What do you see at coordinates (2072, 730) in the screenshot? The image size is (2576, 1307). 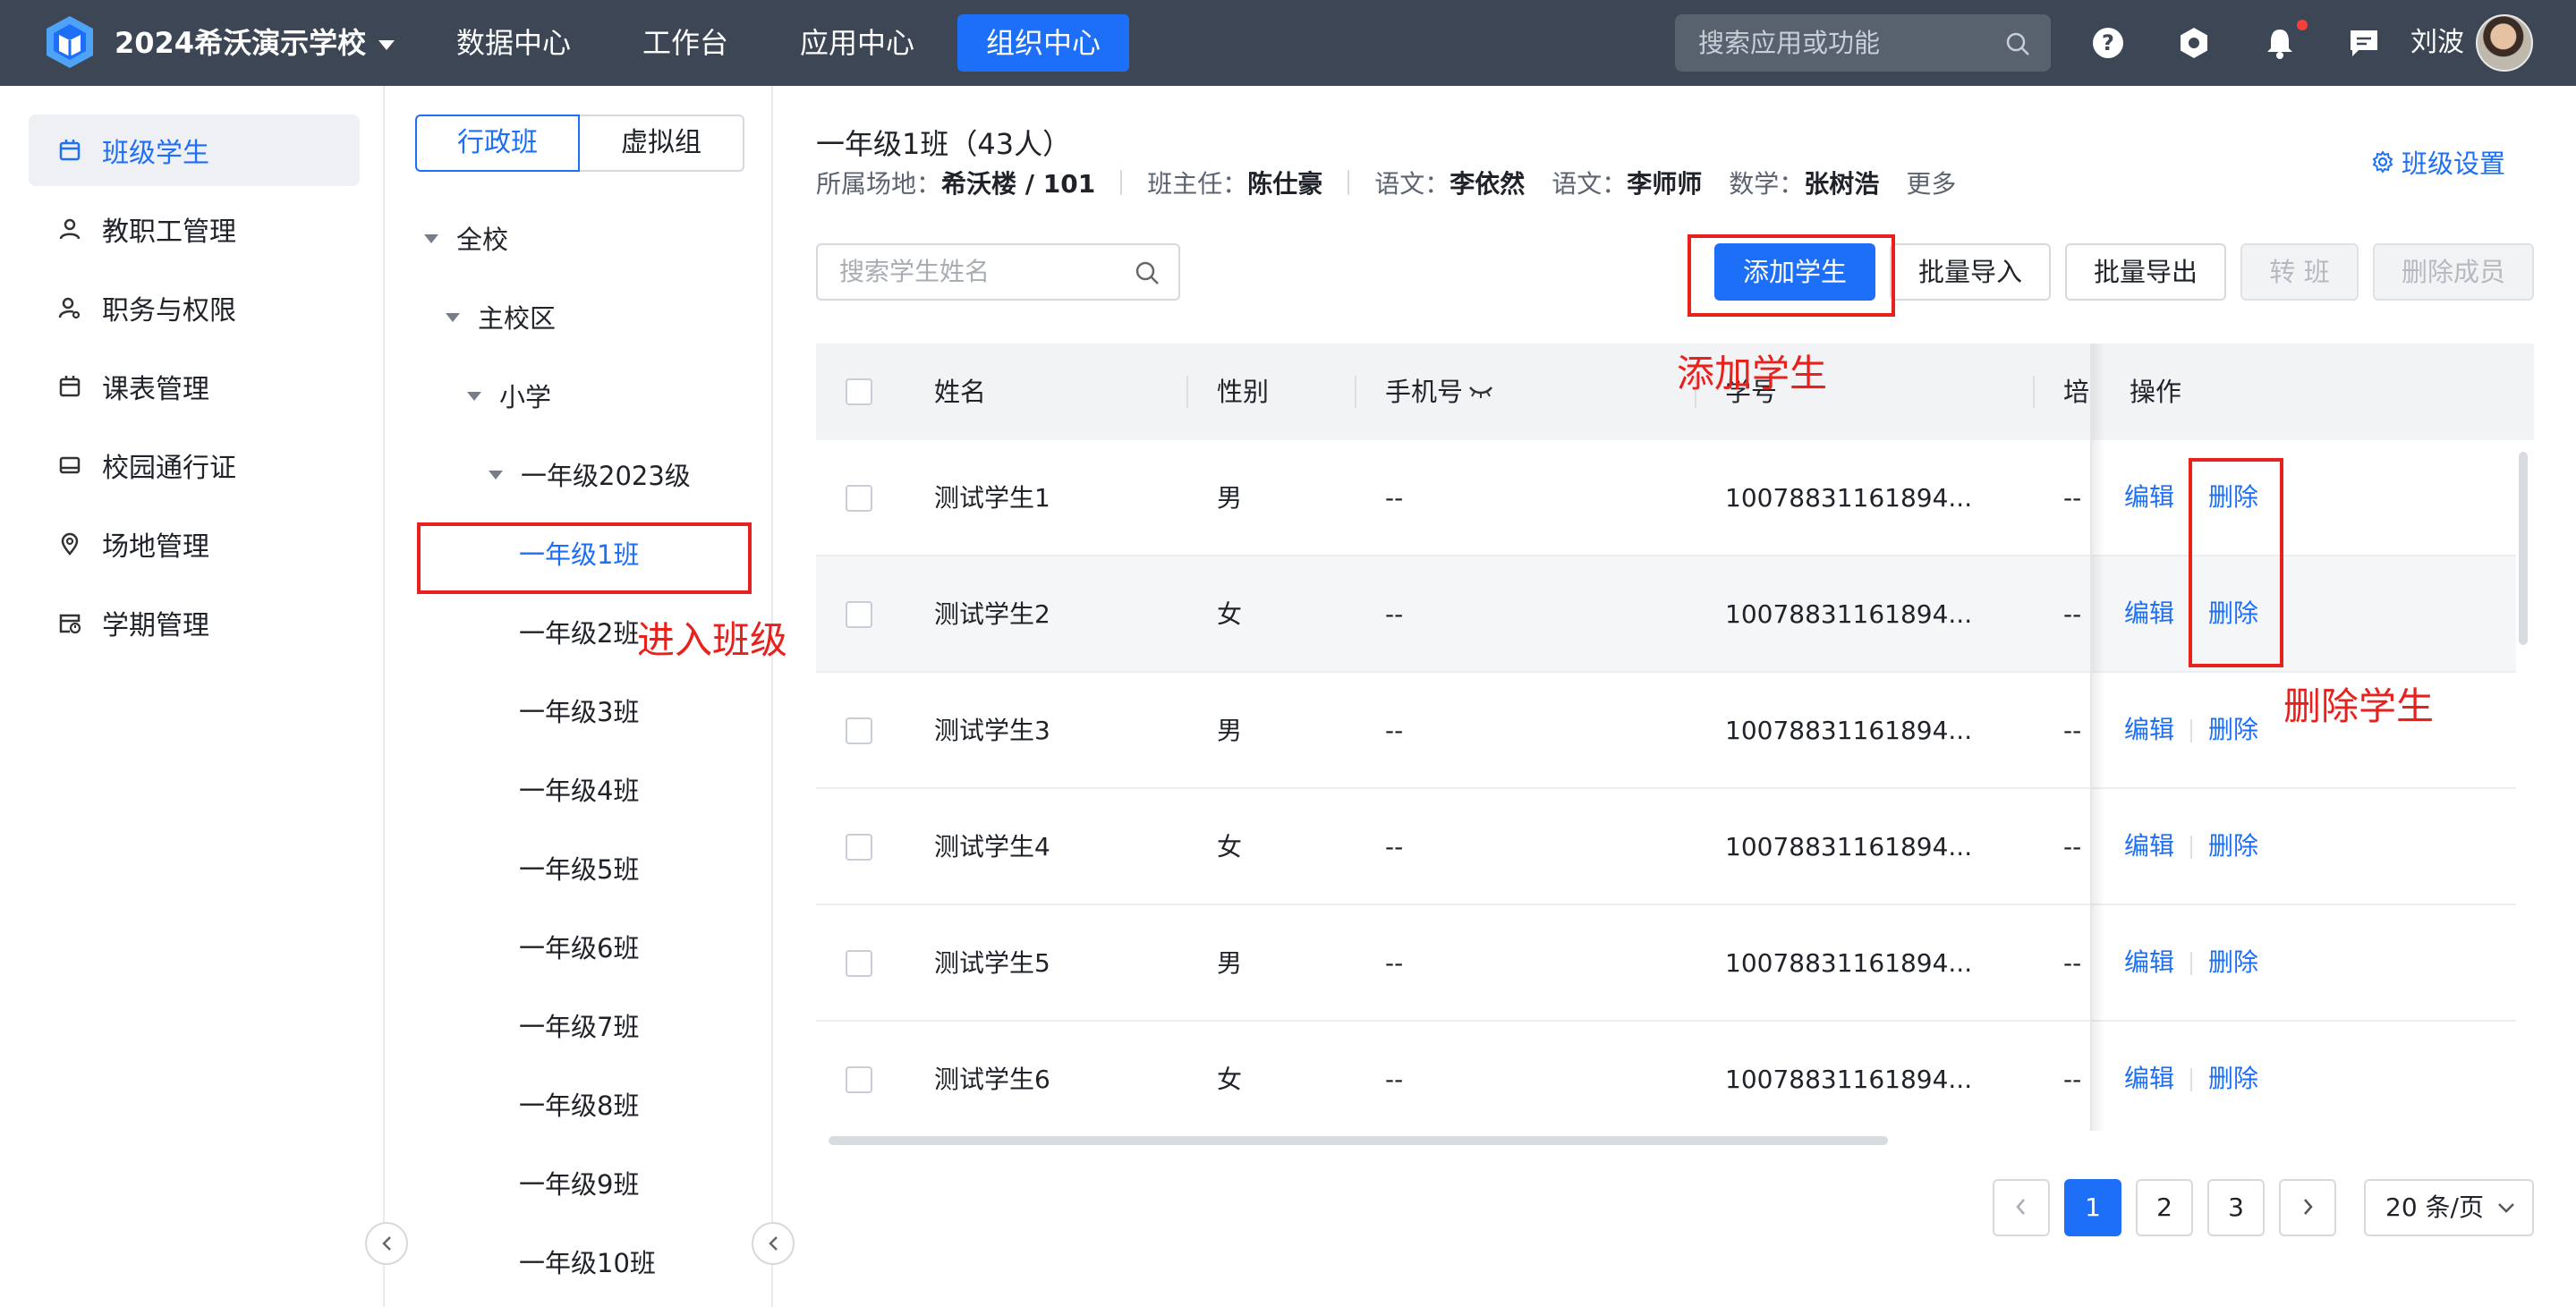 I see `cell-extra: --` at bounding box center [2072, 730].